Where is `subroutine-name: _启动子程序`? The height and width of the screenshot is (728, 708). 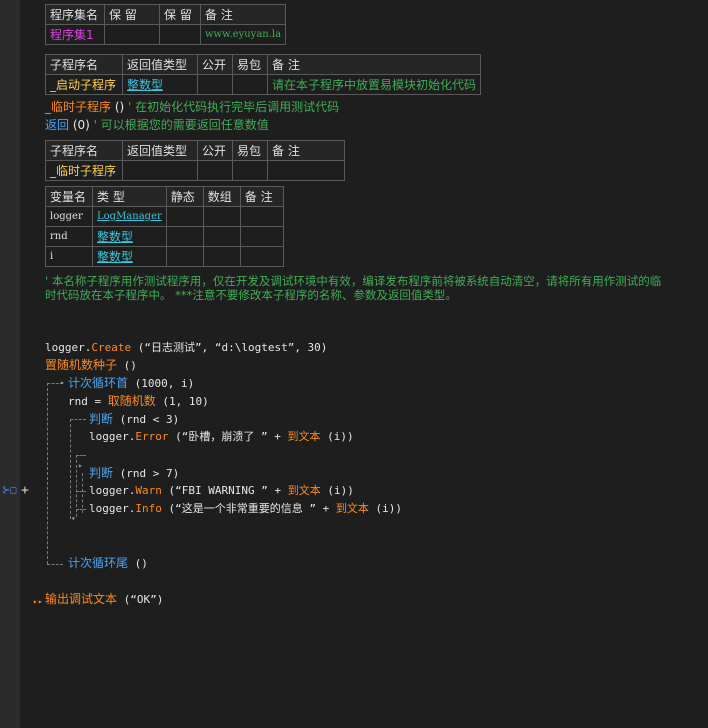
subroutine-name: _启动子程序 is located at coordinates (84, 84).